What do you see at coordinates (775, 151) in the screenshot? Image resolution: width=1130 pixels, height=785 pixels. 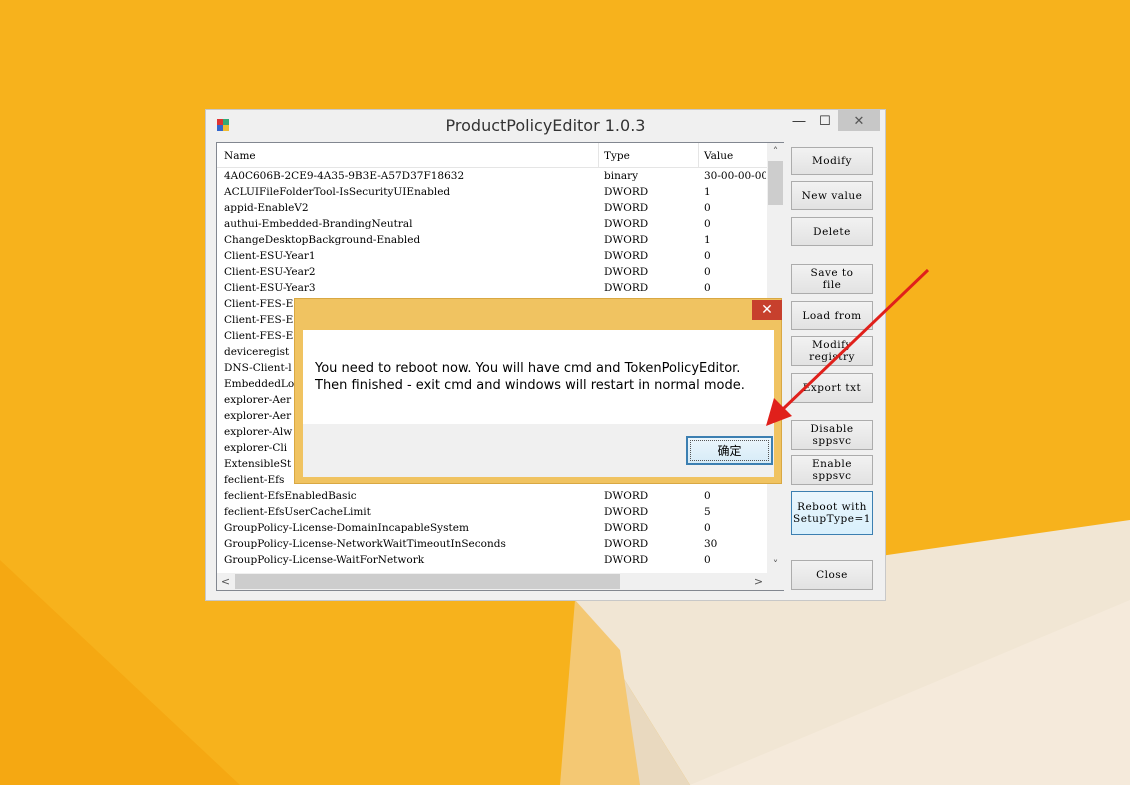 I see `scroll-up-icon: ˄` at bounding box center [775, 151].